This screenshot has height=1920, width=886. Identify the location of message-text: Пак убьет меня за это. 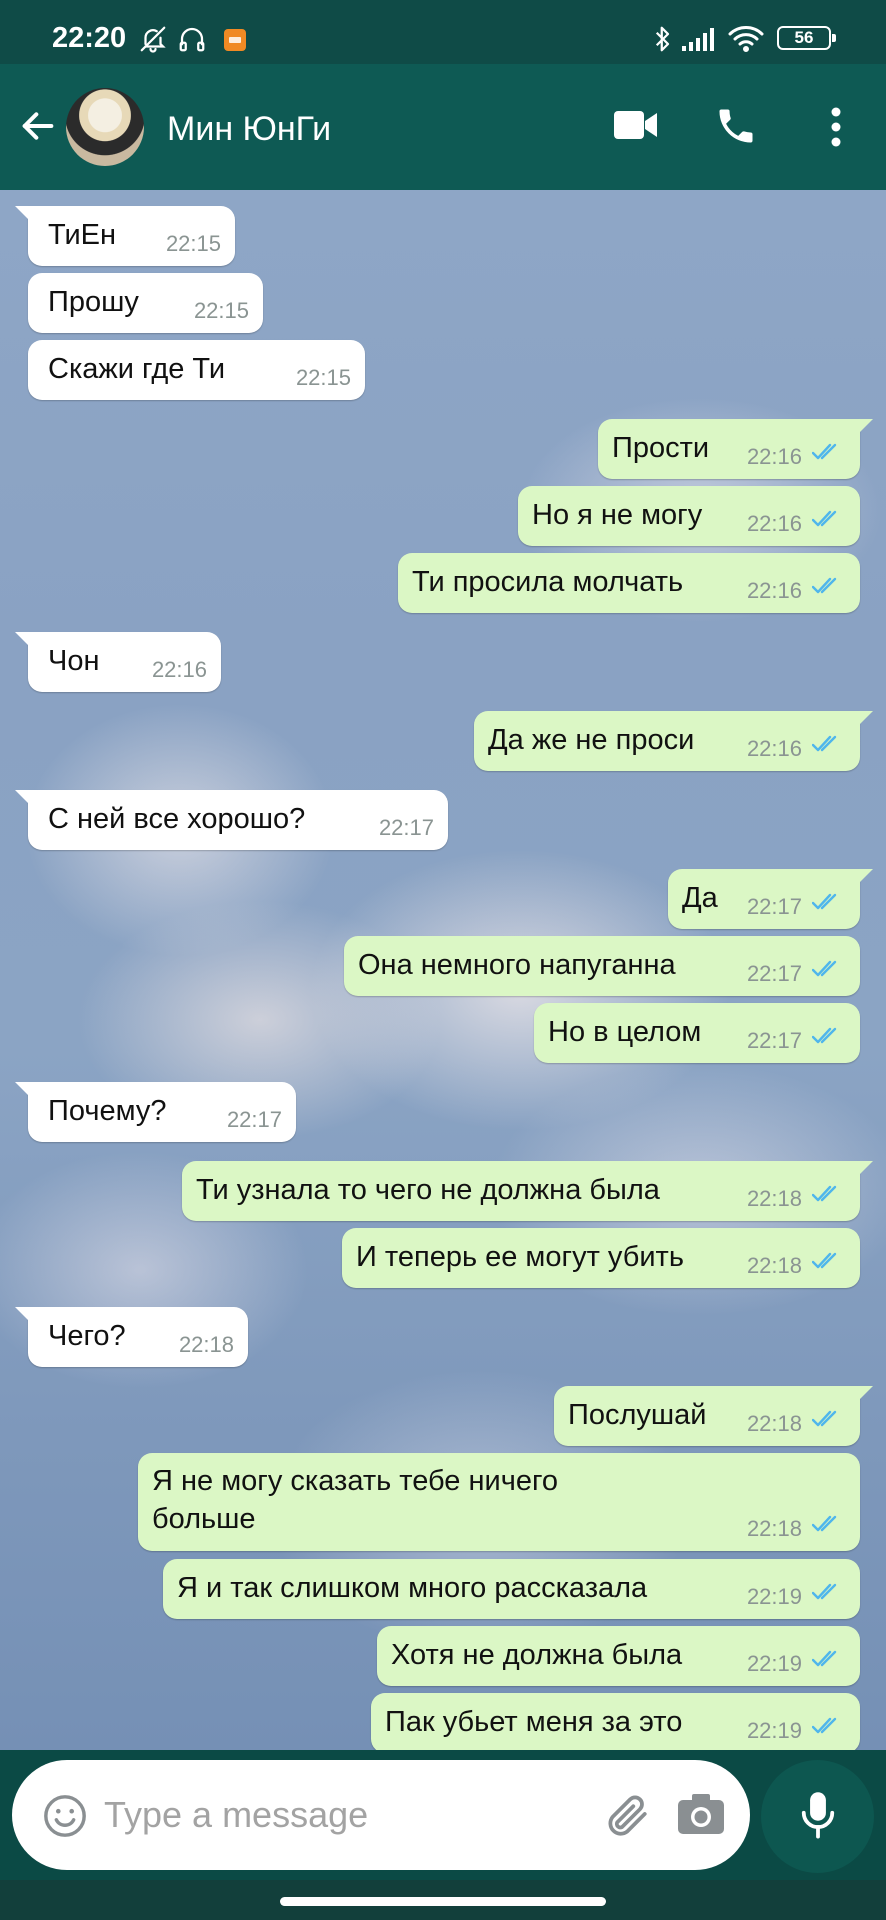
(534, 1722).